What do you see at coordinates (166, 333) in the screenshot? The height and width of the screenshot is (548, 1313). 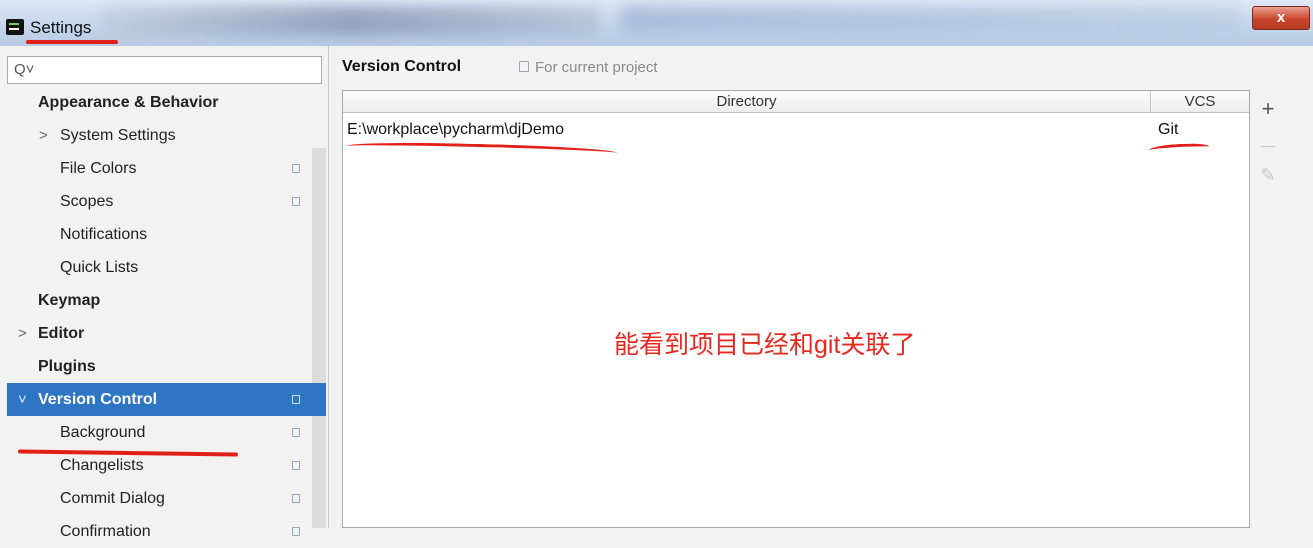 I see `sidebar-item: > Editor` at bounding box center [166, 333].